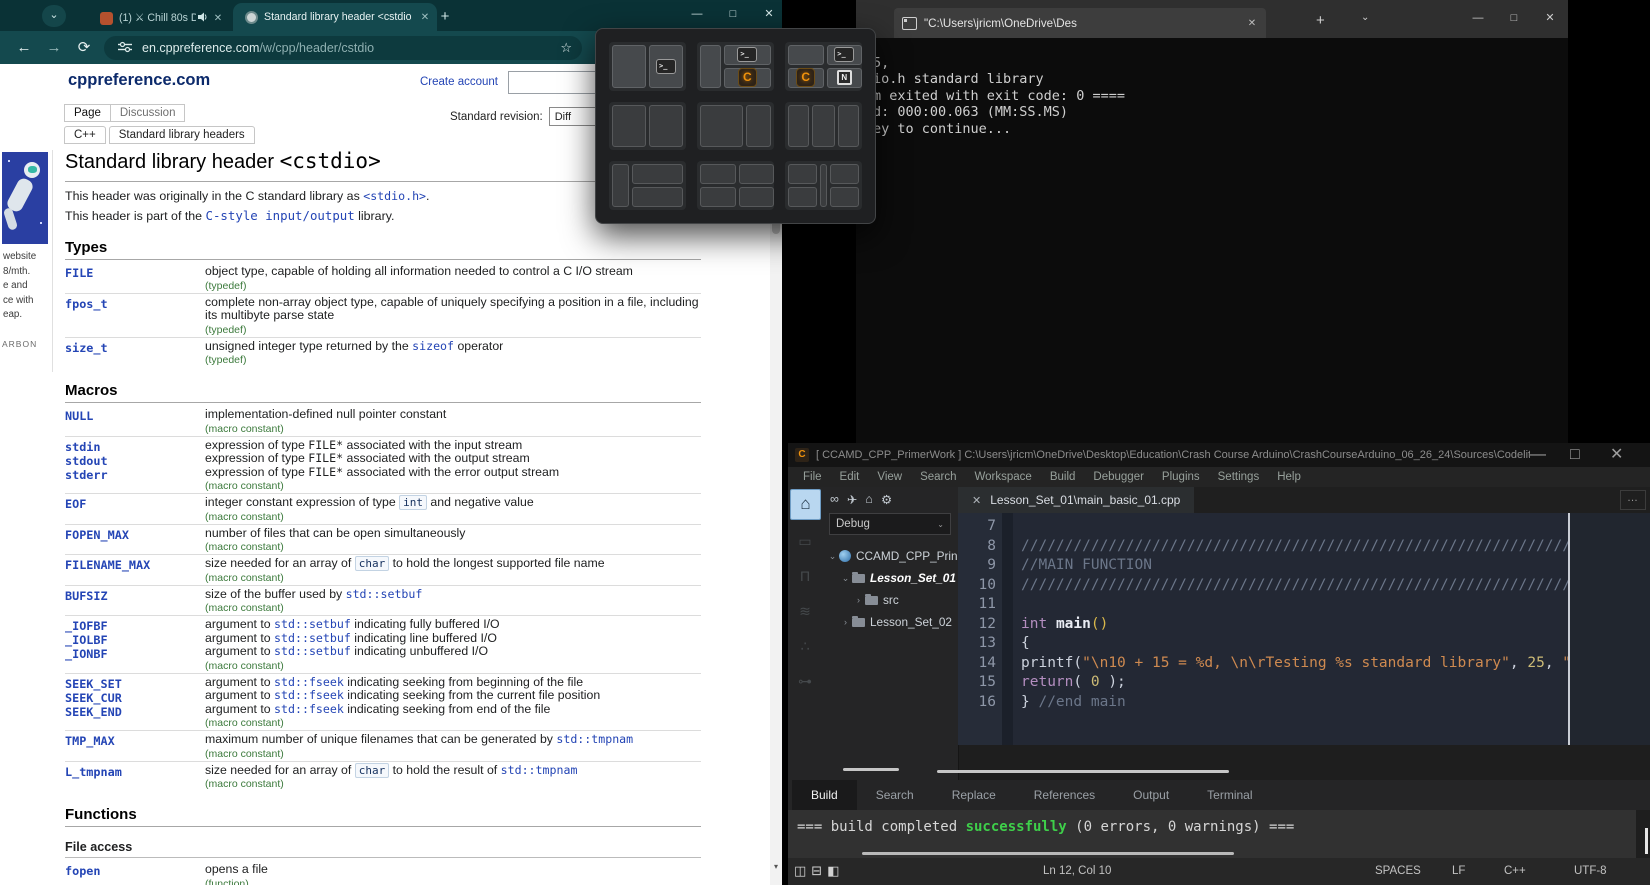  Describe the element at coordinates (823, 66) in the screenshot. I see `snap-layout-tile: C >_ N` at that location.